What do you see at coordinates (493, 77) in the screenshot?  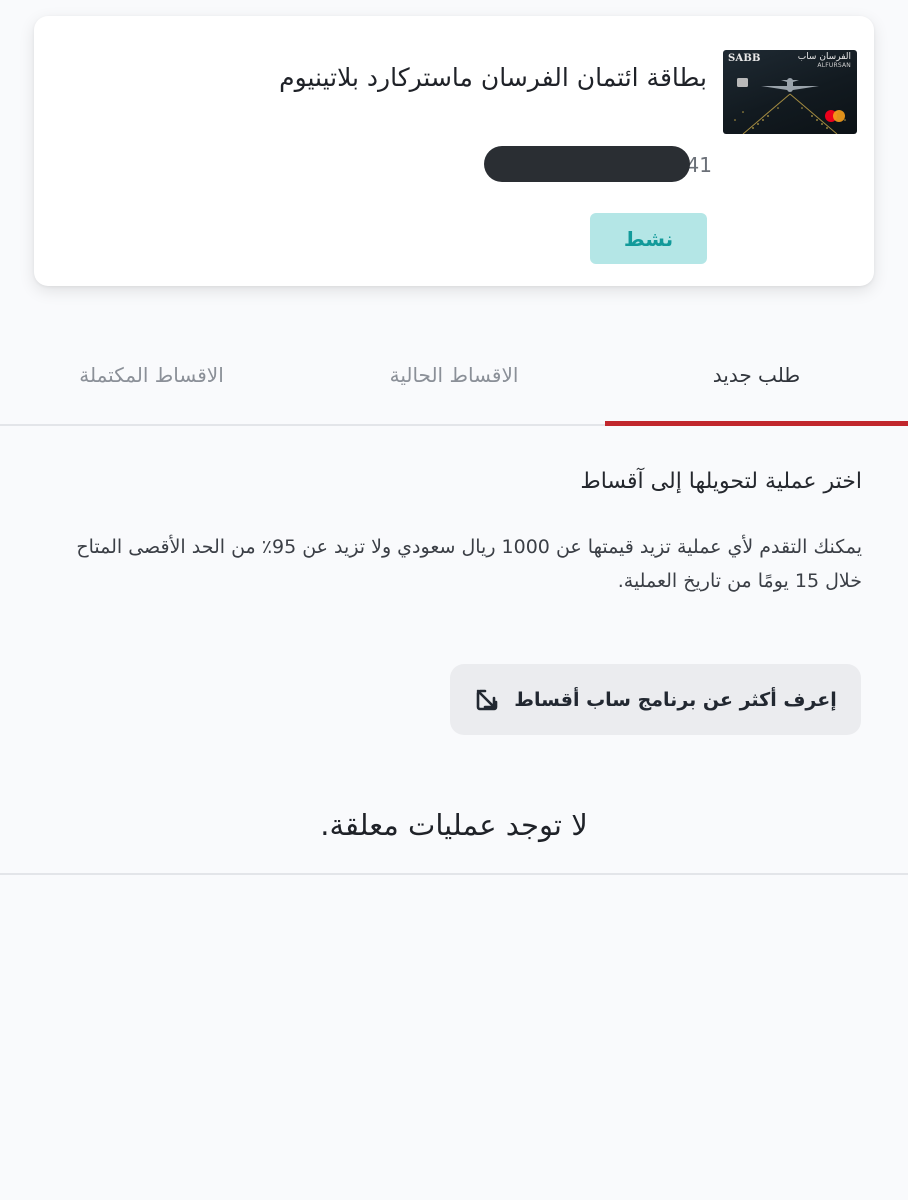 I see `card-title: بطاقة ائتمان الفرسان ماستركارد بلاتينيوم` at bounding box center [493, 77].